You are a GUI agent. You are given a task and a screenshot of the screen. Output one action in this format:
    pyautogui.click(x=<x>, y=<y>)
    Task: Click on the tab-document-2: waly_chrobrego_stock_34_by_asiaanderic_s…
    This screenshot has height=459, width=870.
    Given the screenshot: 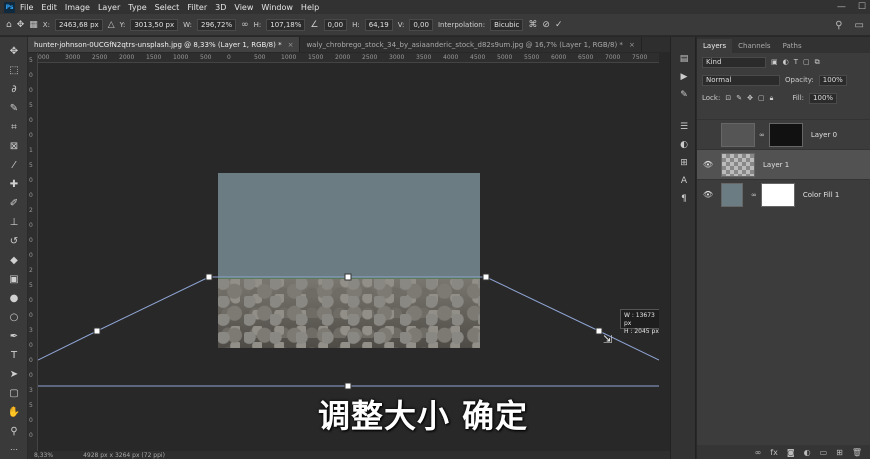 What is the action you would take?
    pyautogui.click(x=471, y=44)
    